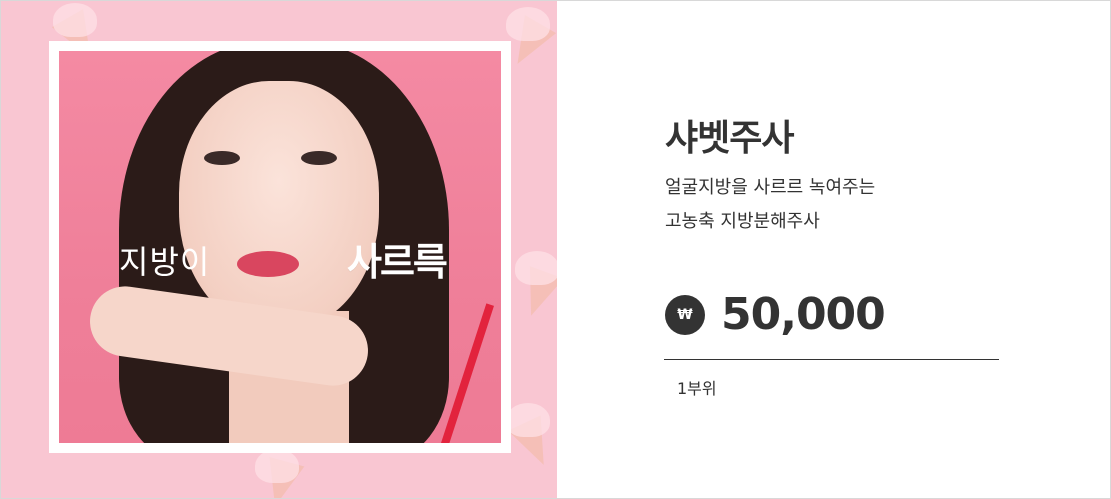  What do you see at coordinates (770, 187) in the screenshot?
I see `description-line: 얼굴지방을 사르르 녹여주는` at bounding box center [770, 187].